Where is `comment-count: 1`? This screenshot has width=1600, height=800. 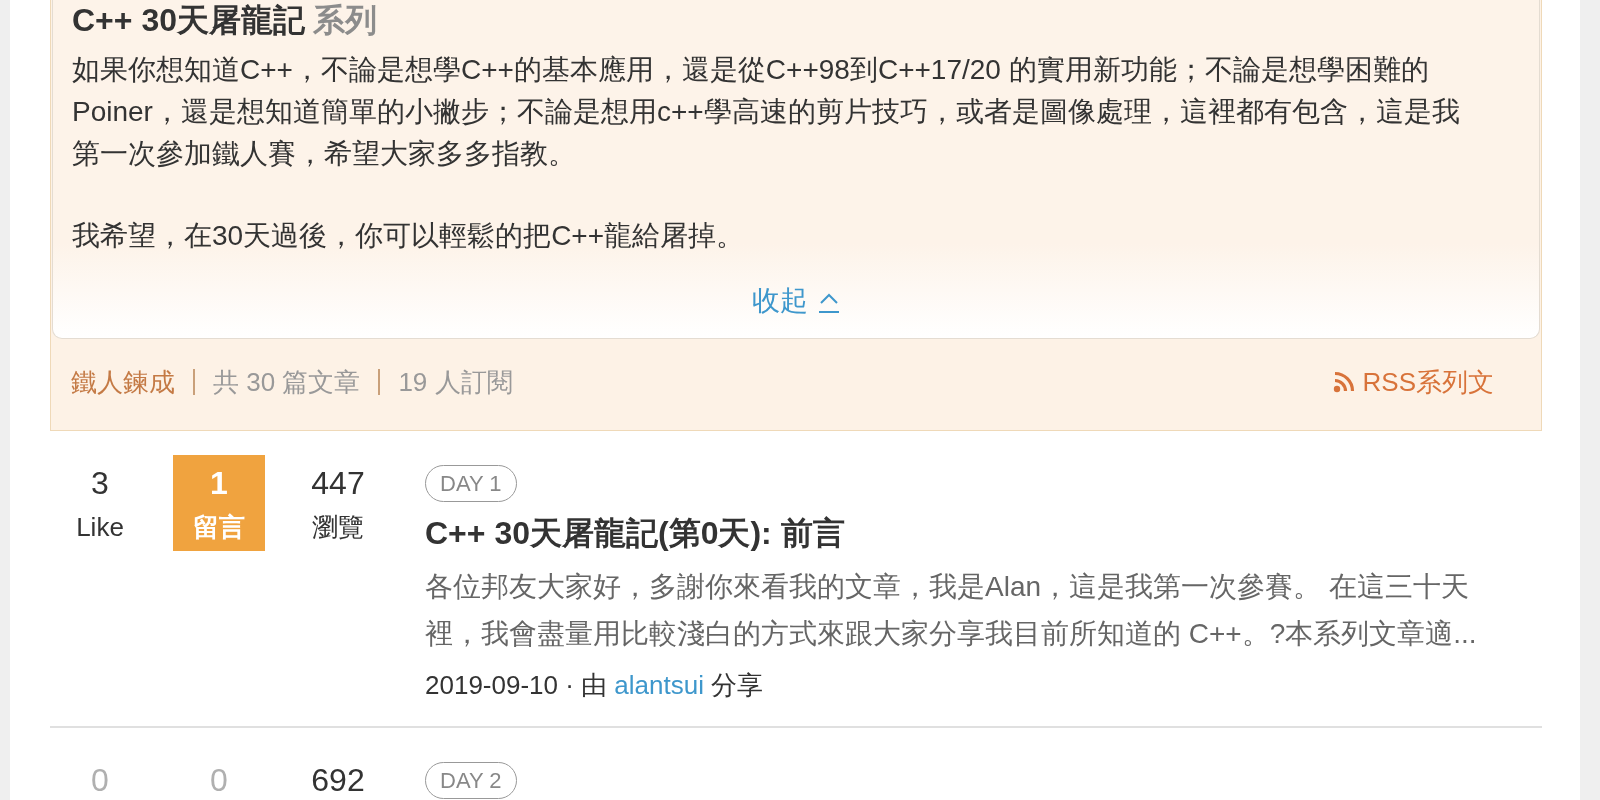
comment-count: 1 is located at coordinates (219, 483).